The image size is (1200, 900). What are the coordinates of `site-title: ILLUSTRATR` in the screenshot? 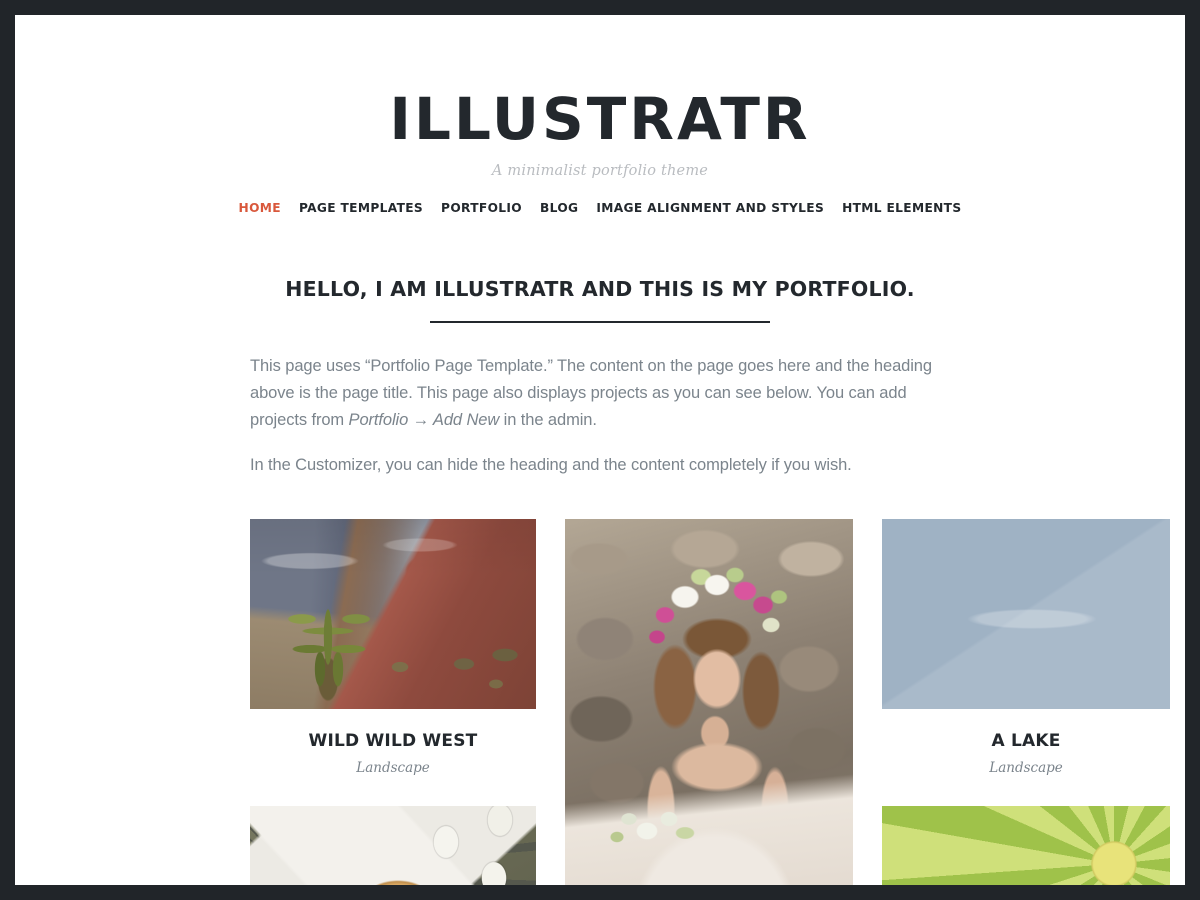 It's located at (600, 119).